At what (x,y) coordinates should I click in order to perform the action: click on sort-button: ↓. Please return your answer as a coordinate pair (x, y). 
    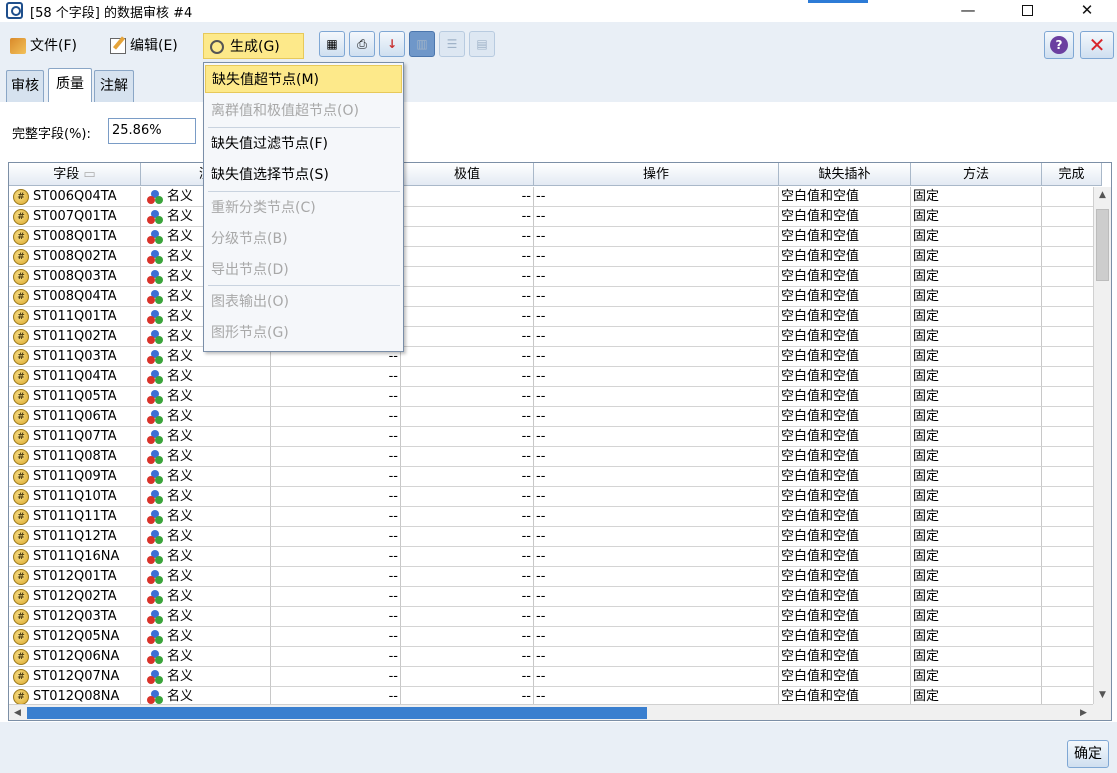
    Looking at the image, I should click on (392, 44).